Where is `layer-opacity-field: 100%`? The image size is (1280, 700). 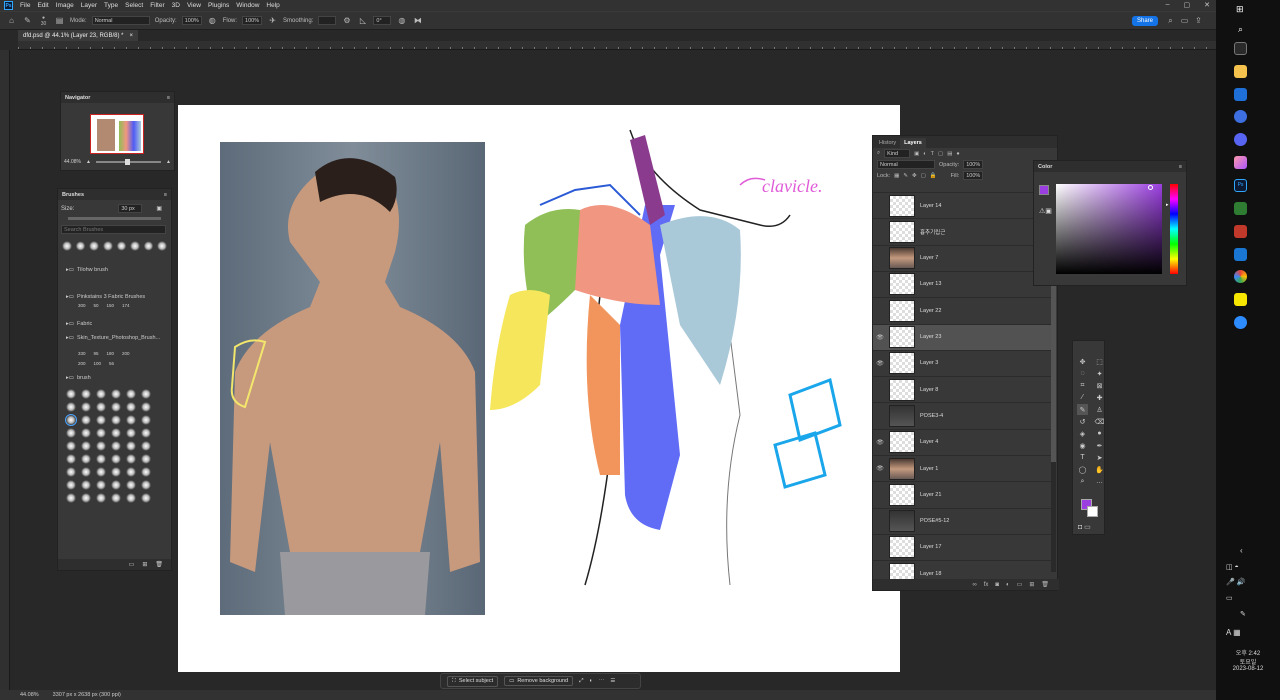
layer-opacity-field: 100% is located at coordinates (973, 164).